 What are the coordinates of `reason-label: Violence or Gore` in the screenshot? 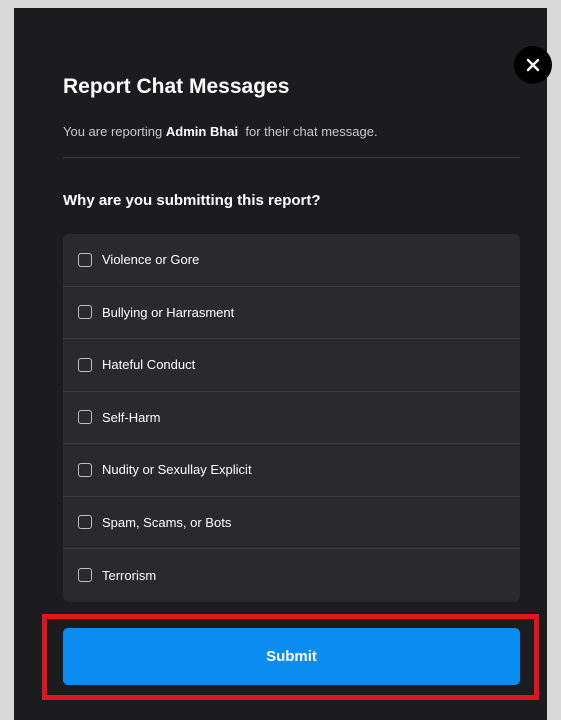 It's located at (151, 260).